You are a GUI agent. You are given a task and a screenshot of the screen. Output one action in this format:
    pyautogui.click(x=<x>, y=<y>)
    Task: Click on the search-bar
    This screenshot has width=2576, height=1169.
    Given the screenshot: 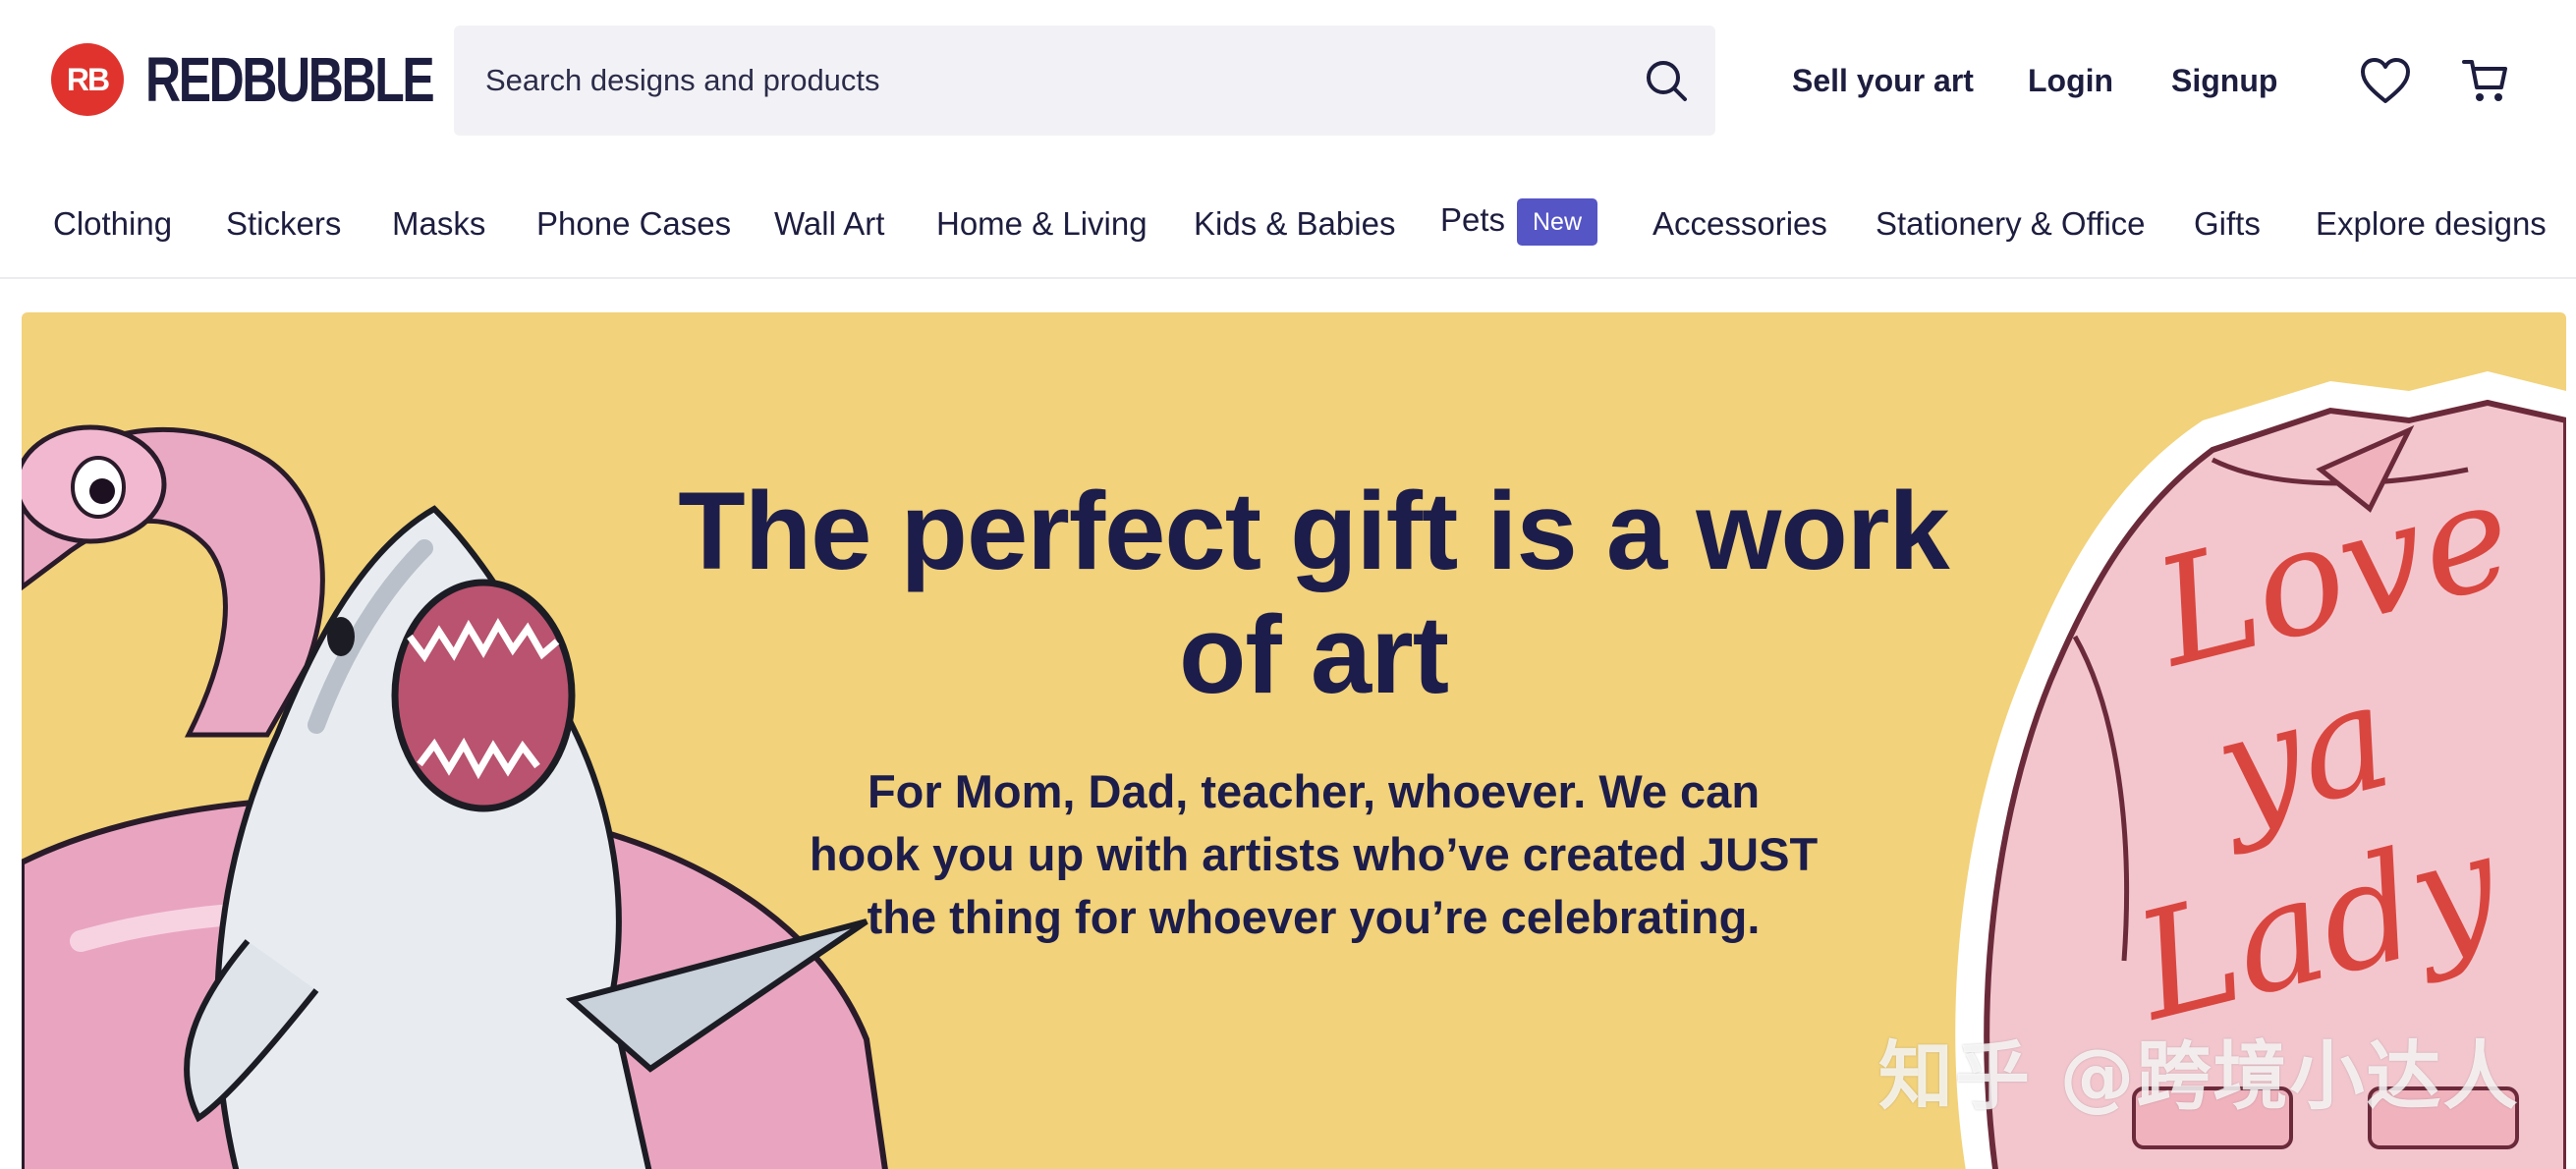 What is the action you would take?
    pyautogui.click(x=1084, y=81)
    